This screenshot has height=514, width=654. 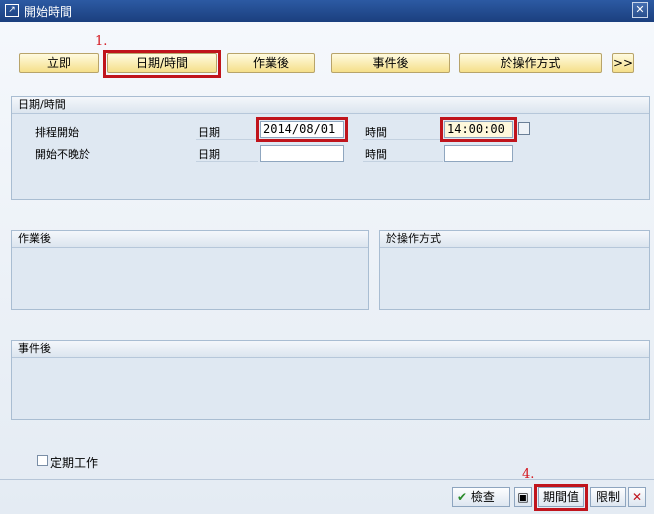 I want to click on date-label-2: 日期, so click(x=209, y=154).